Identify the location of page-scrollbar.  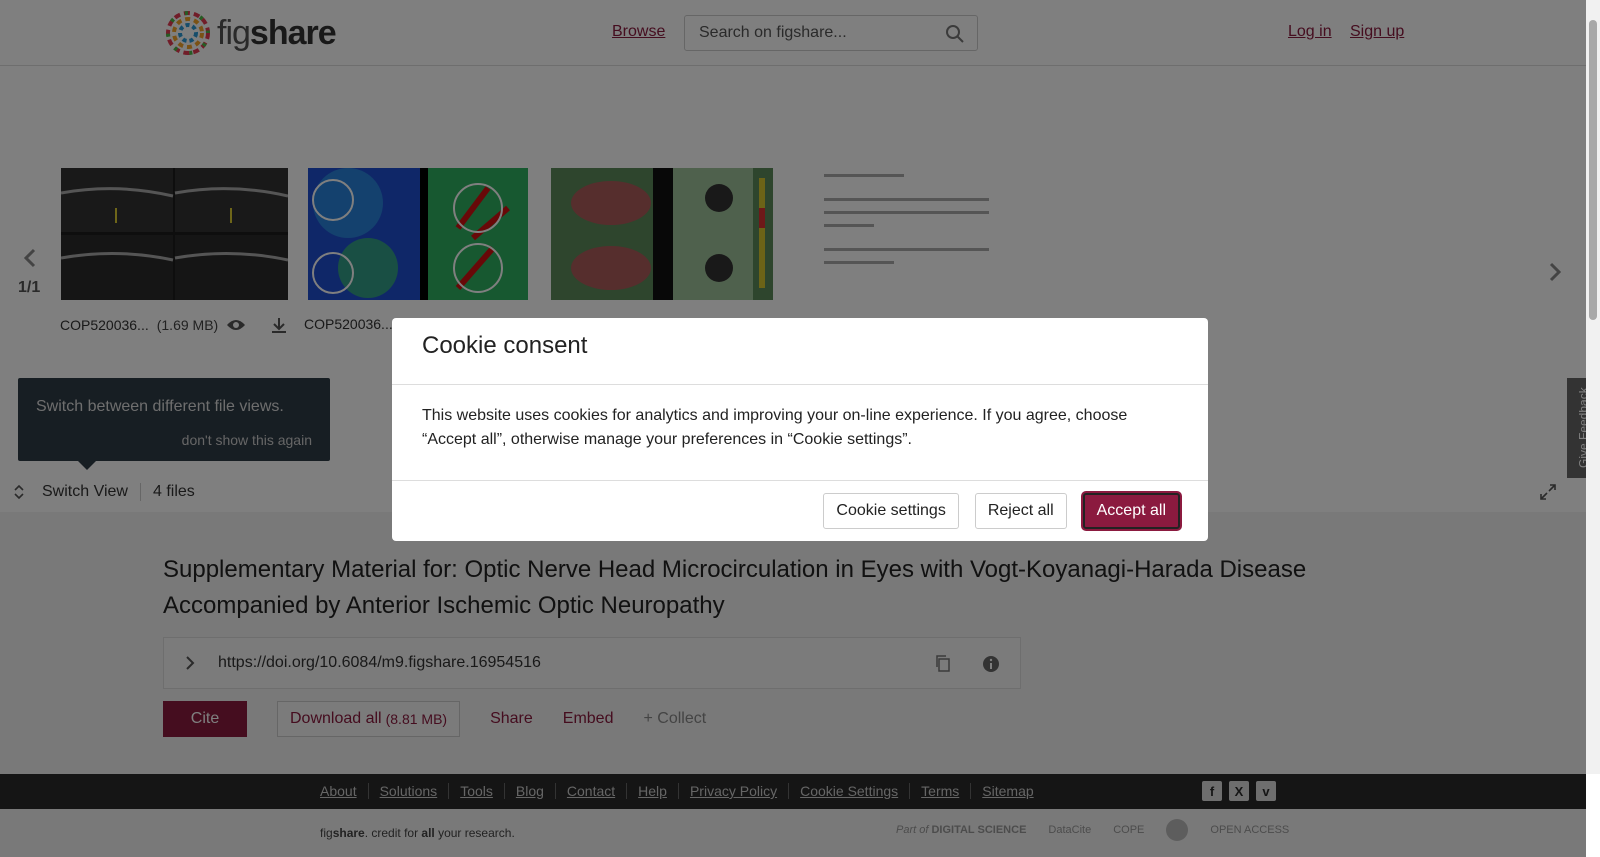
(1593, 387).